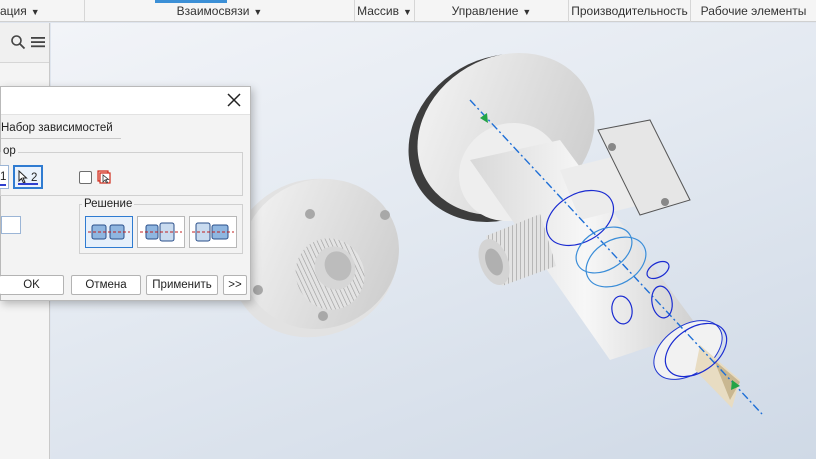 The height and width of the screenshot is (459, 816). I want to click on ribbon-panel-productivity: Производительность, so click(629, 11).